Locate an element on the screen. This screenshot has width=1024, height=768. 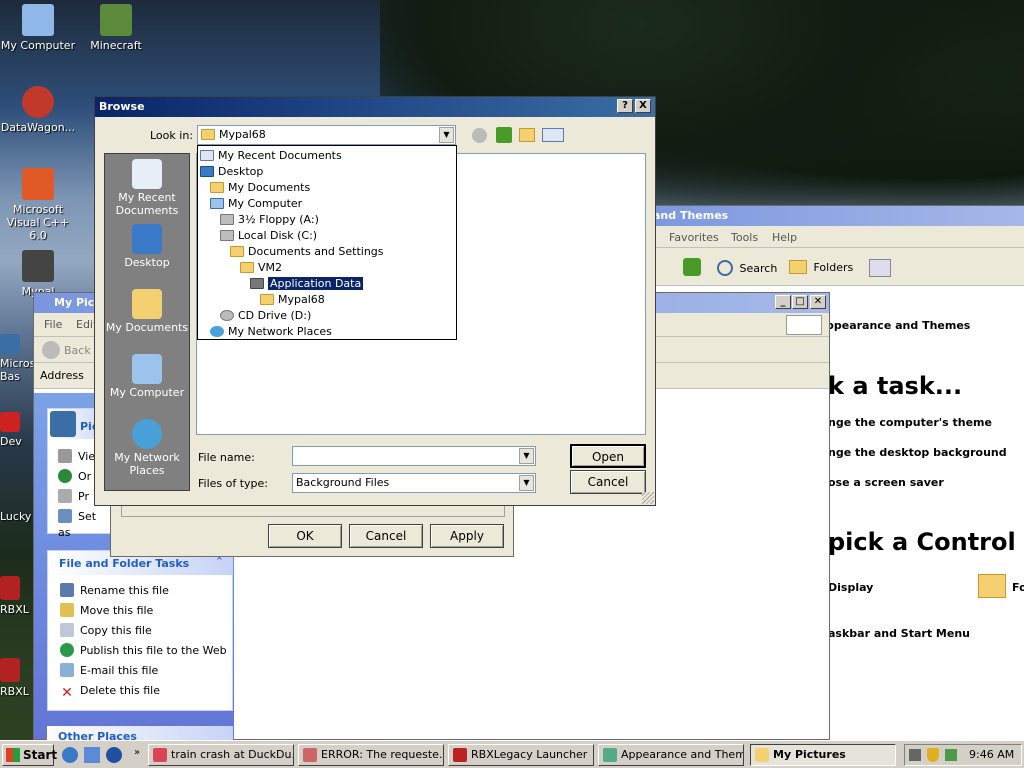
dropdown-item-network: My Network Places is located at coordinates (271, 332).